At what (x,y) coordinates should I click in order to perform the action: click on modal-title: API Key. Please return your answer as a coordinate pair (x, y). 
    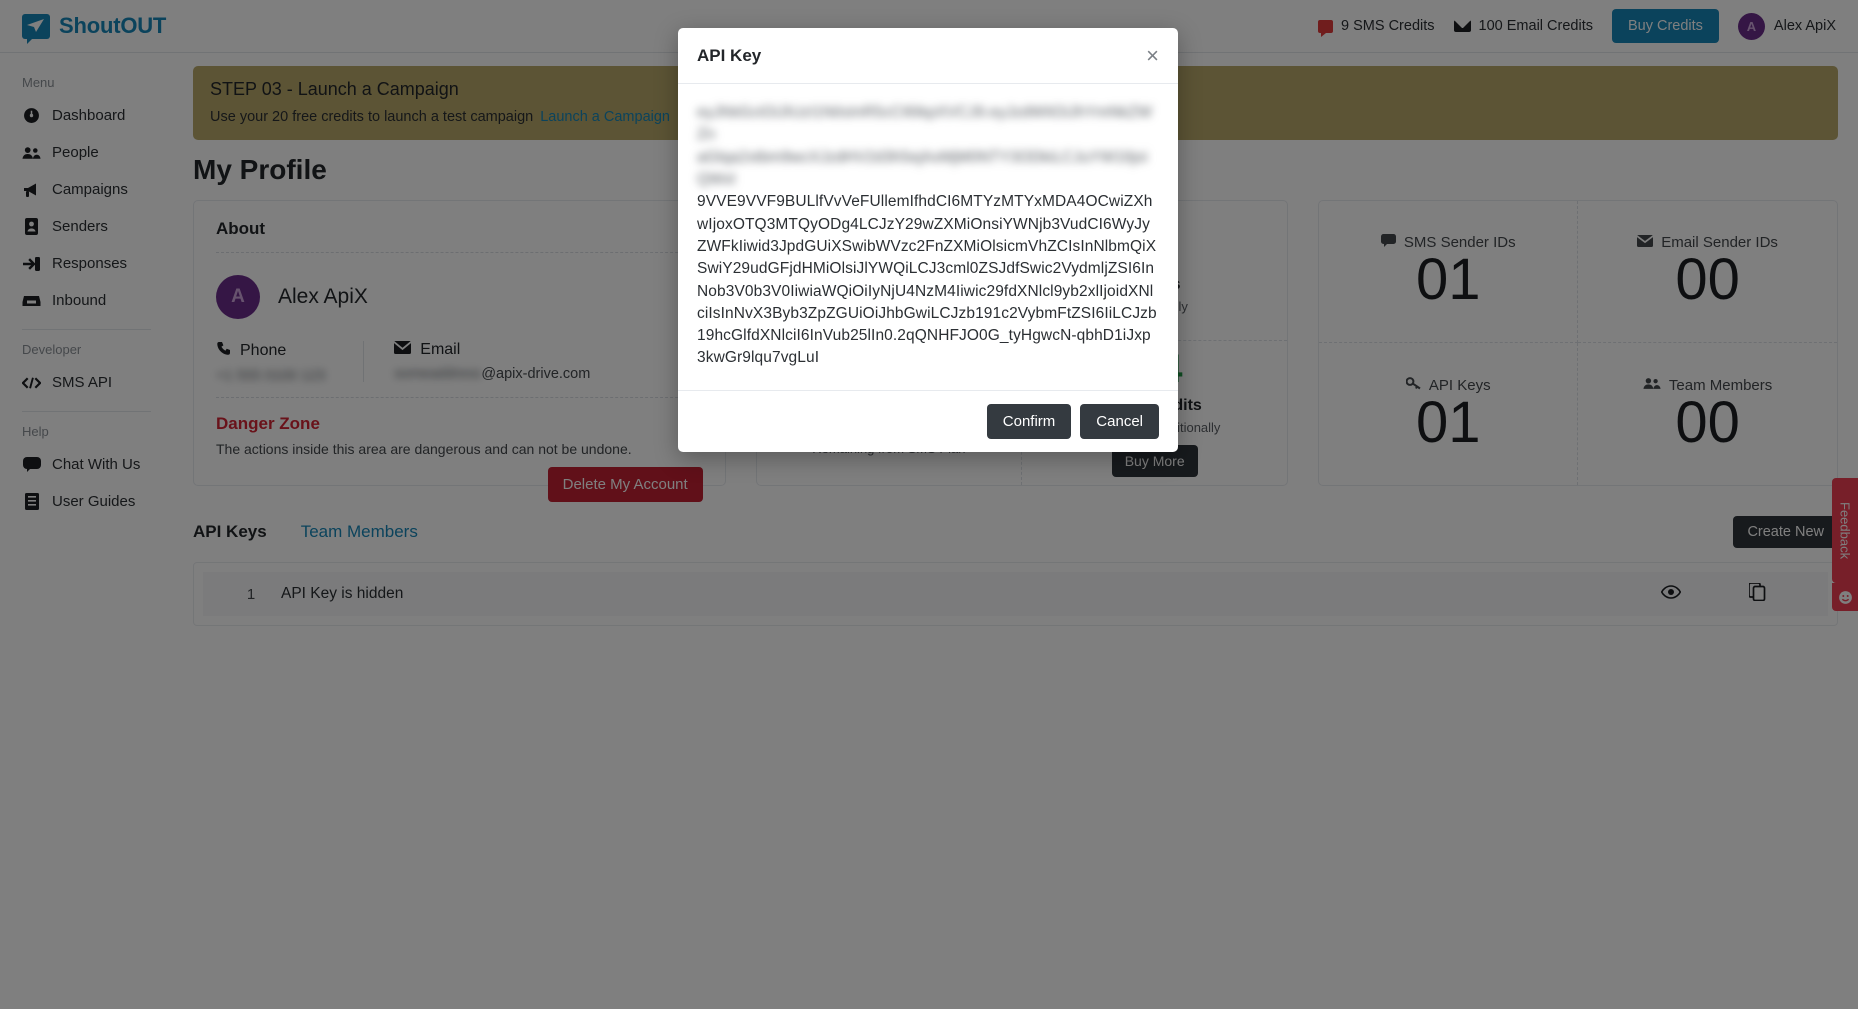
    Looking at the image, I should click on (729, 55).